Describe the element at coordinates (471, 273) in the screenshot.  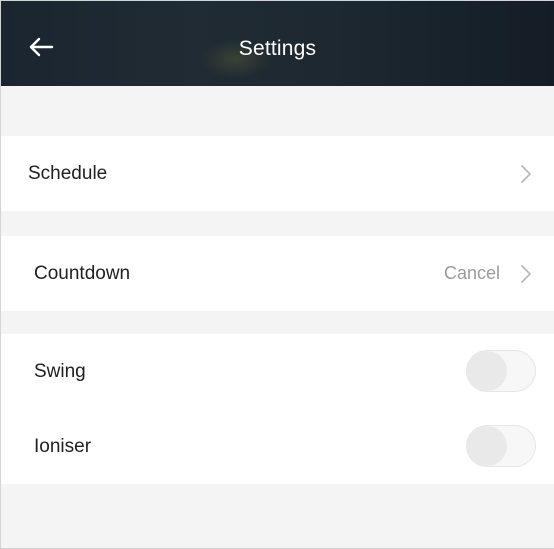
I see `countdown-value: Cancel` at that location.